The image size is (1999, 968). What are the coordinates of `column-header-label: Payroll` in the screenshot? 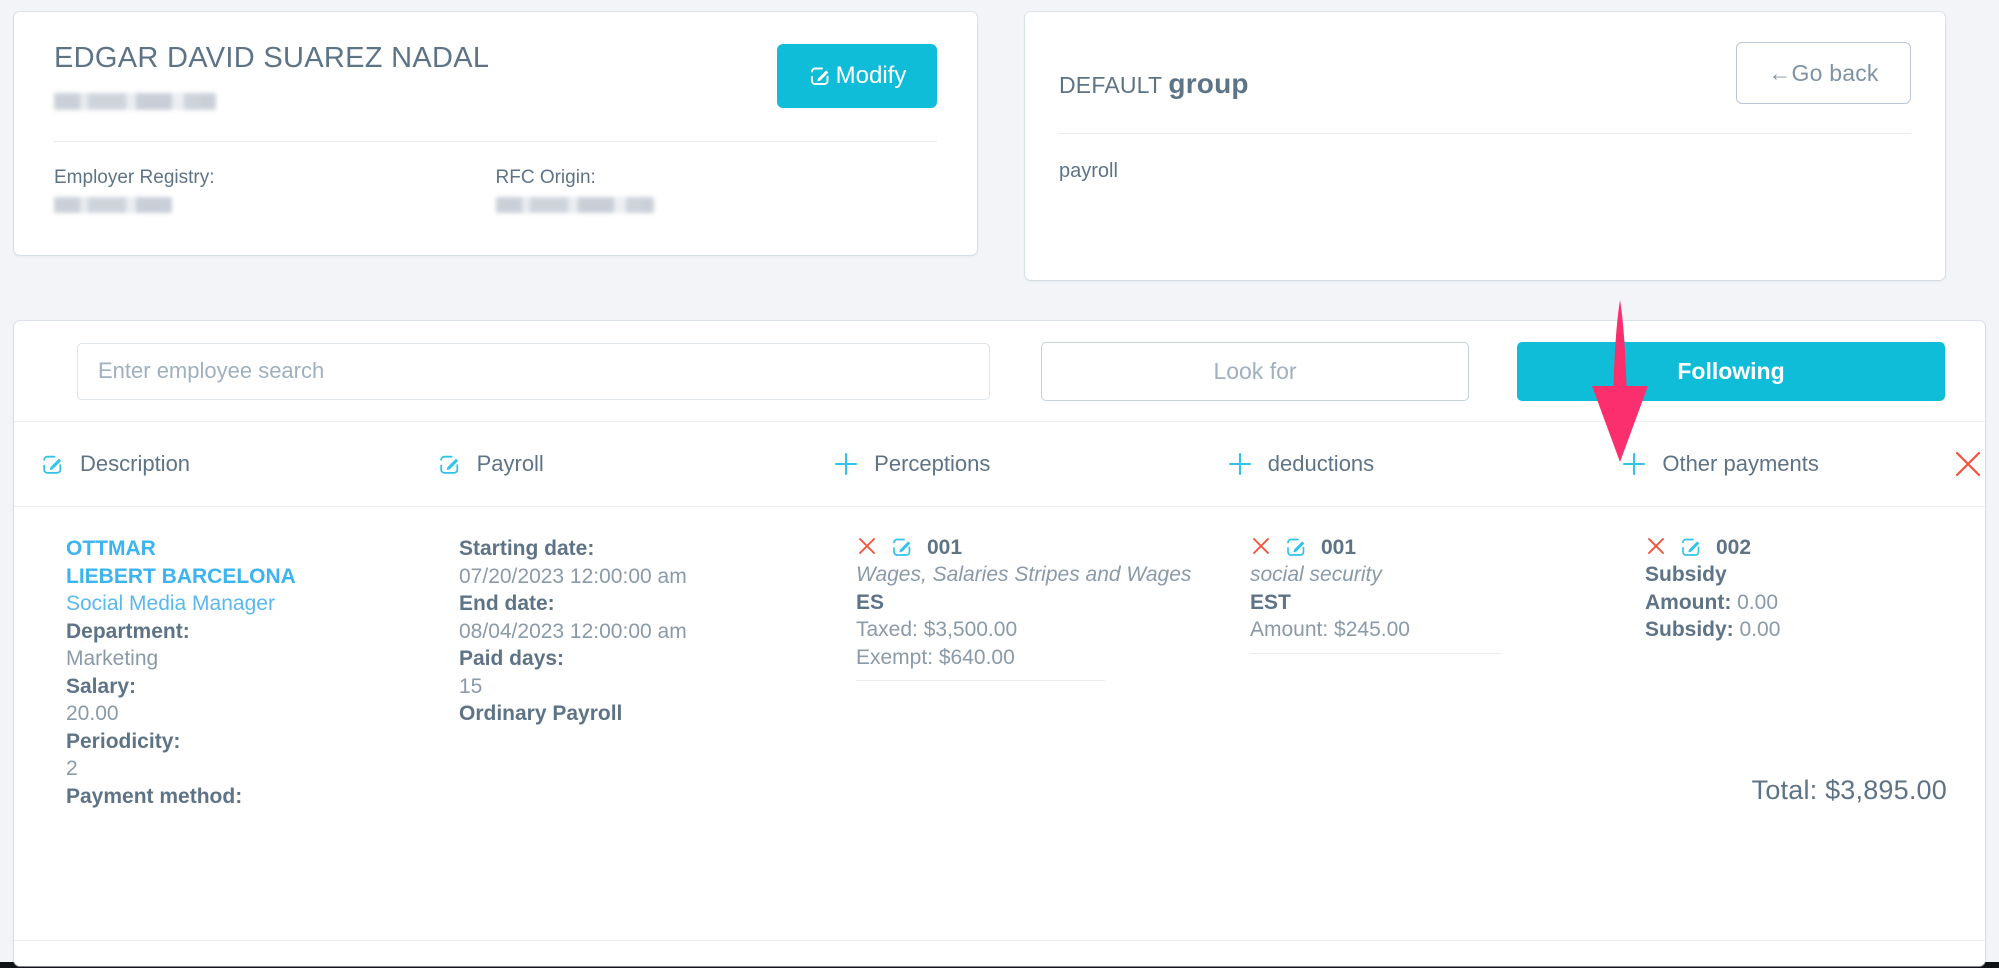 It's located at (510, 463).